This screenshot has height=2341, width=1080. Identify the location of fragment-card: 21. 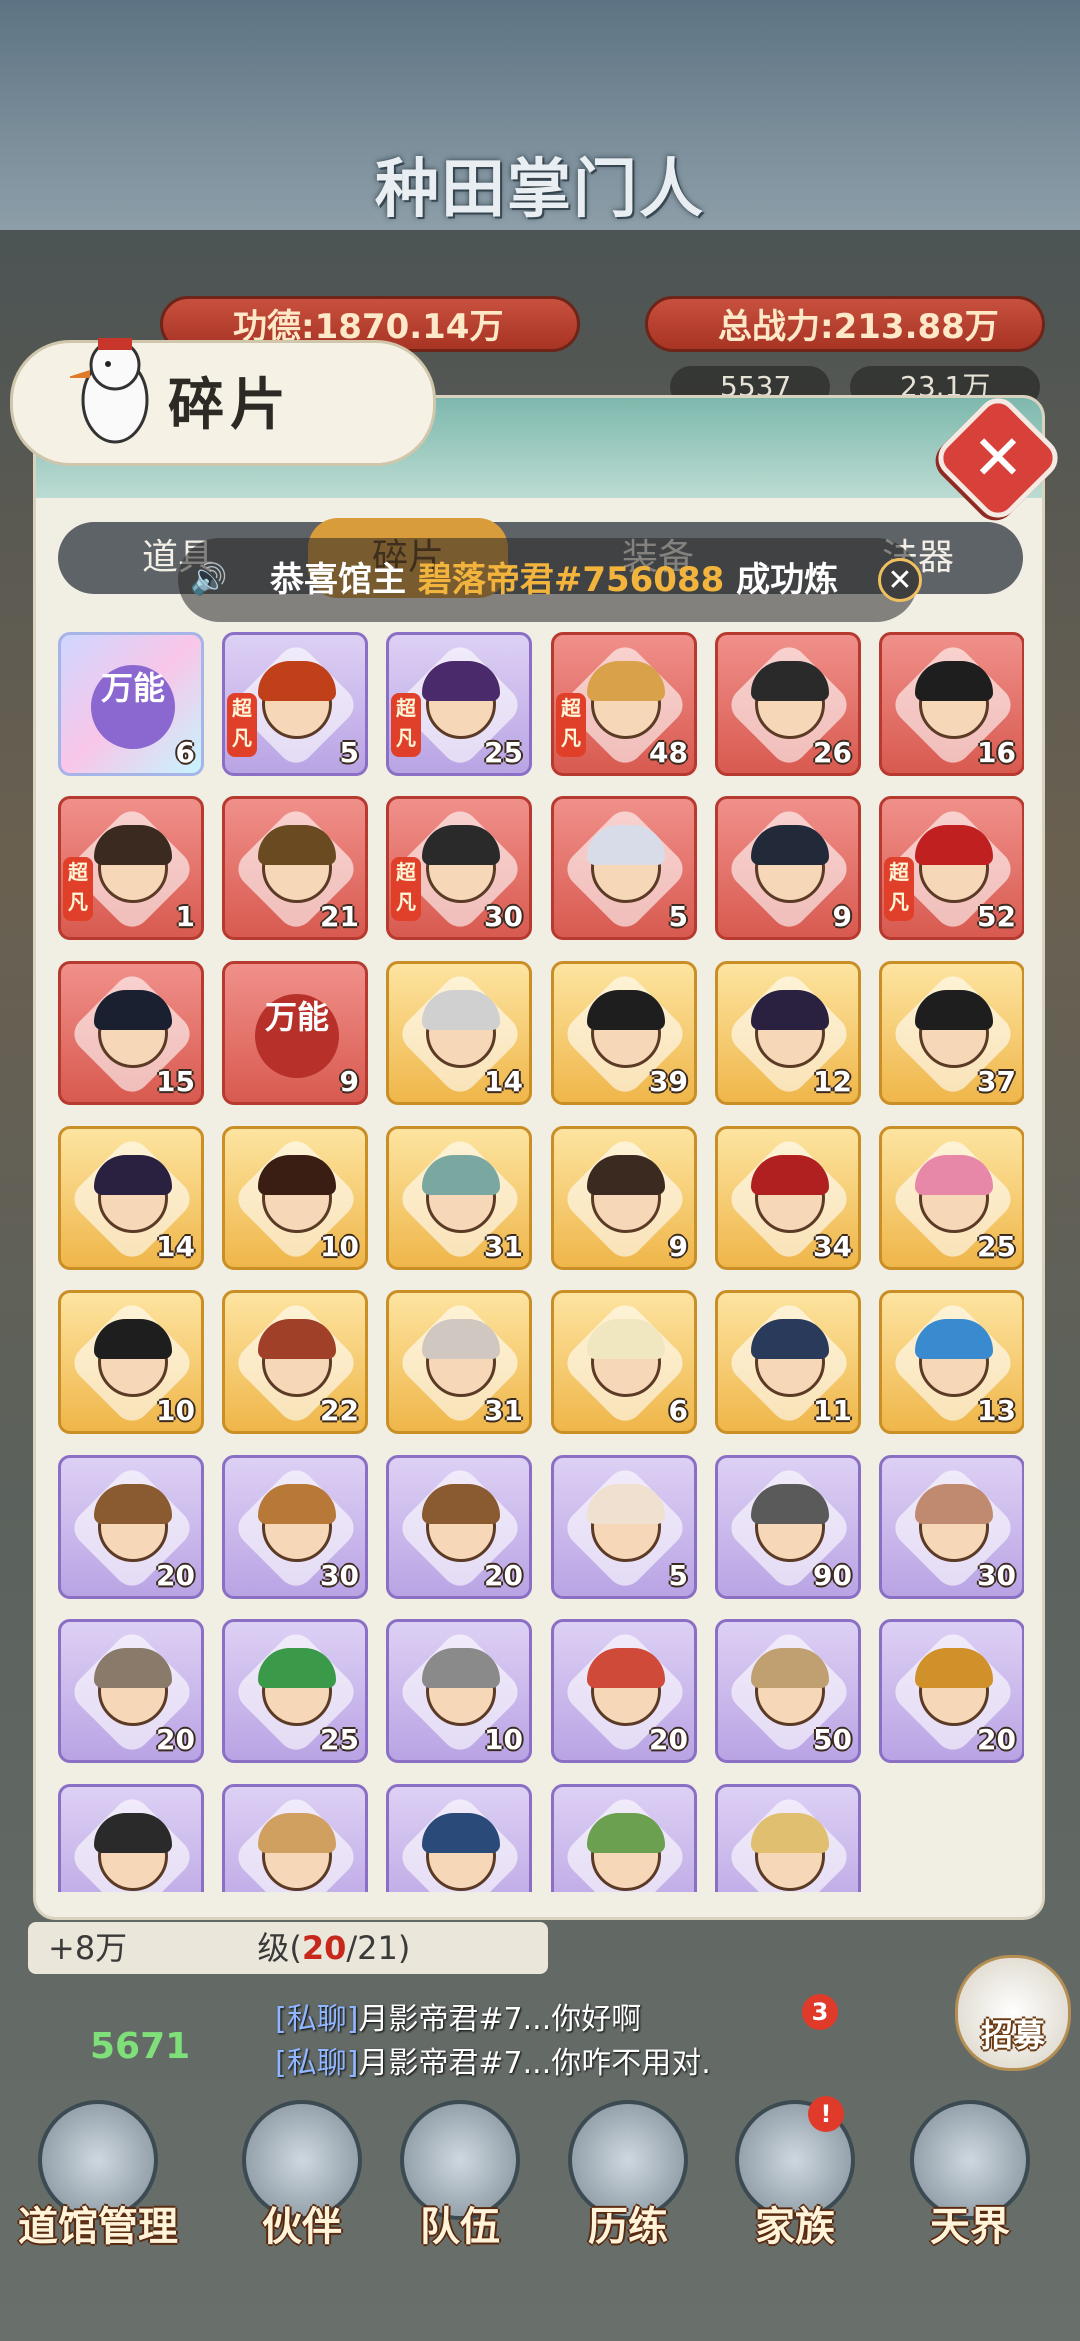
(295, 868).